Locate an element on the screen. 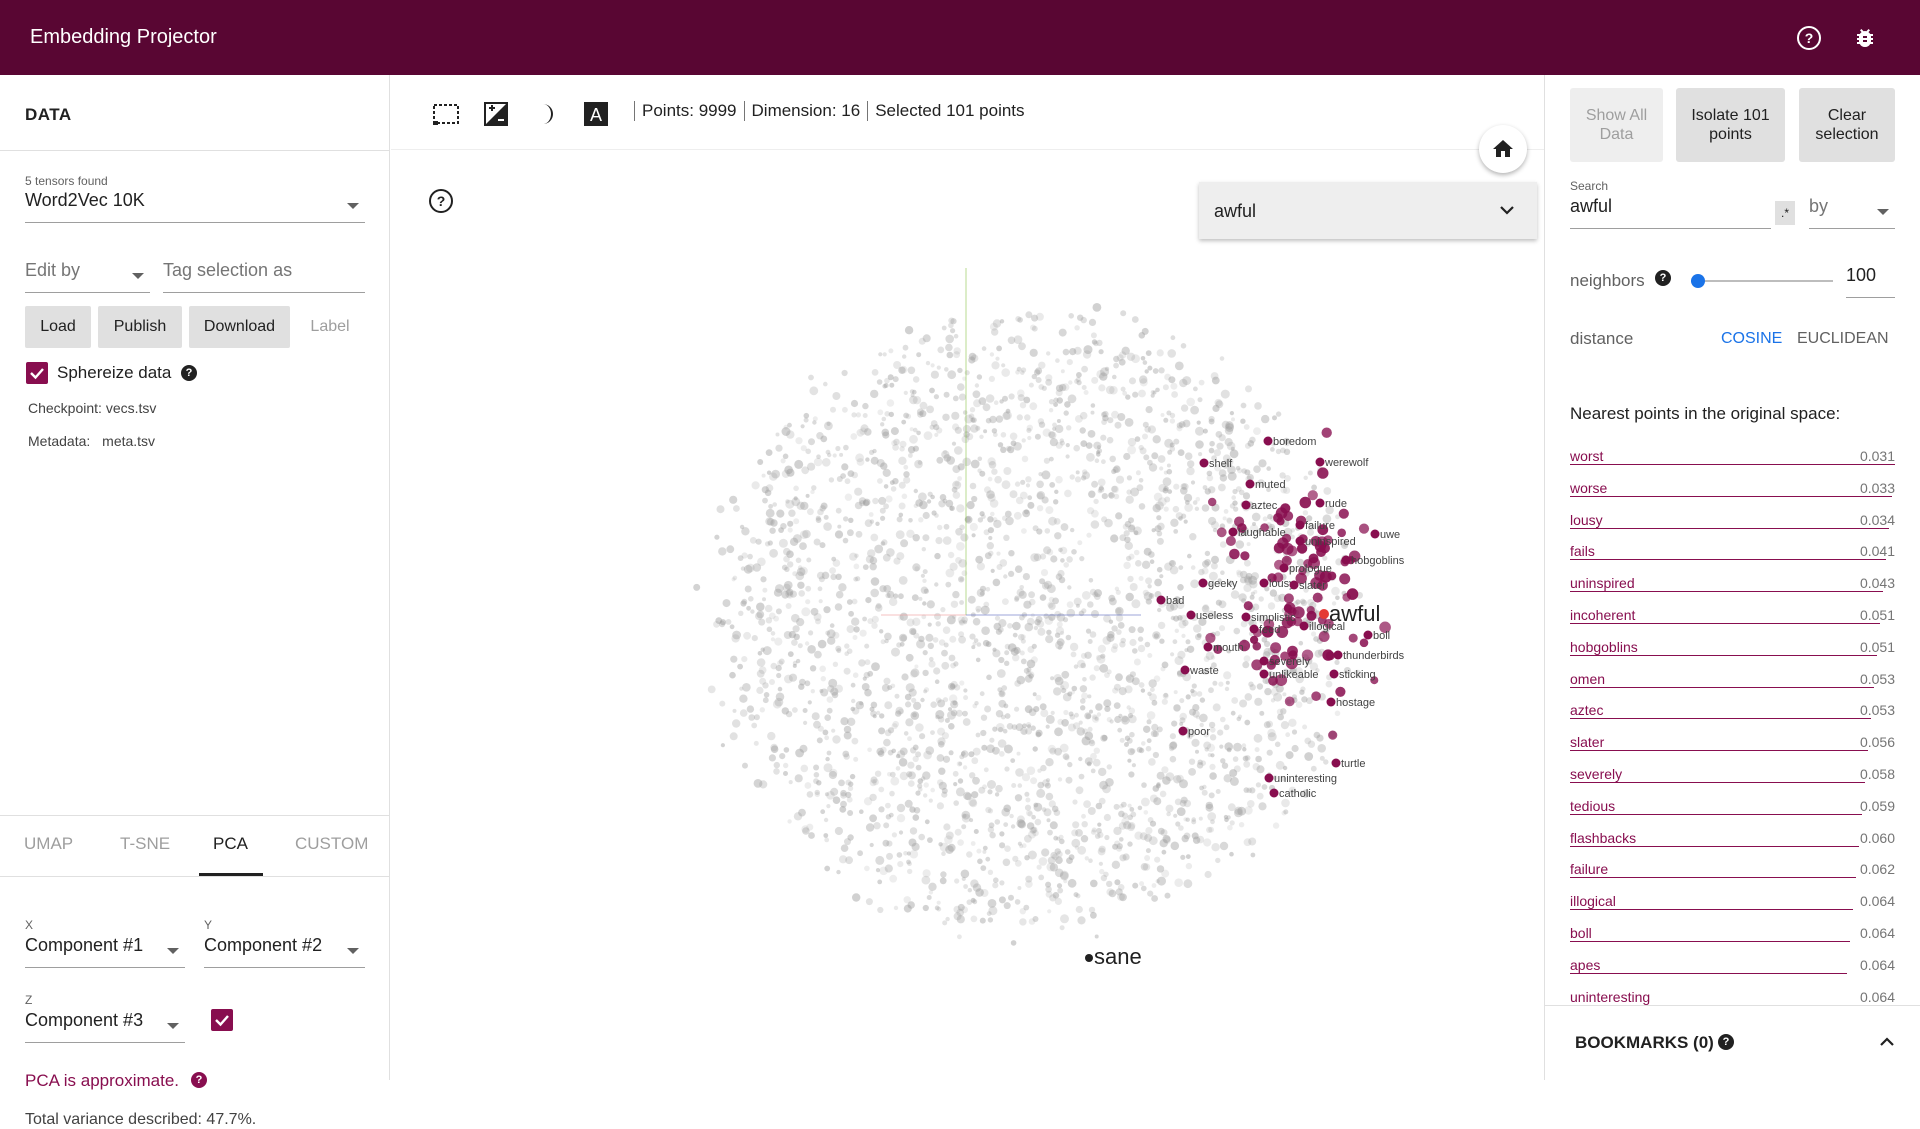 This screenshot has width=1920, height=1129. point-search-dropdown: awful is located at coordinates (1368, 210).